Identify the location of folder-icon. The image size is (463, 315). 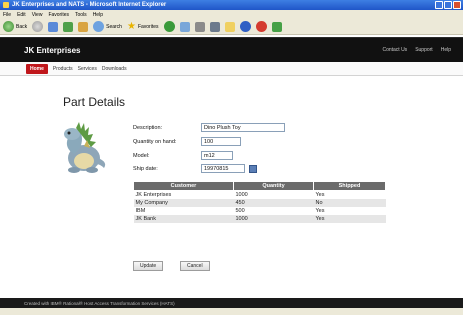
(229, 26).